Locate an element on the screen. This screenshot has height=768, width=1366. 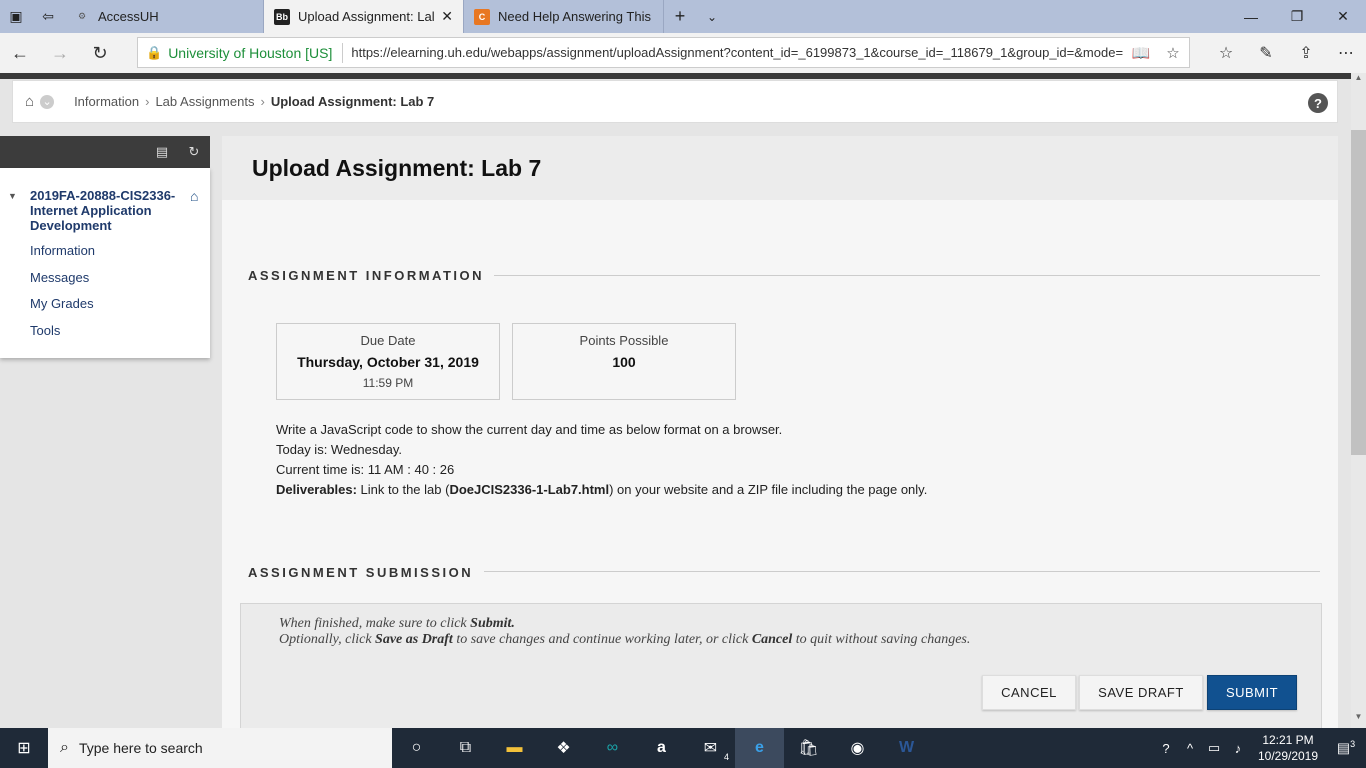
menu-item-information: Information is located at coordinates (62, 250).